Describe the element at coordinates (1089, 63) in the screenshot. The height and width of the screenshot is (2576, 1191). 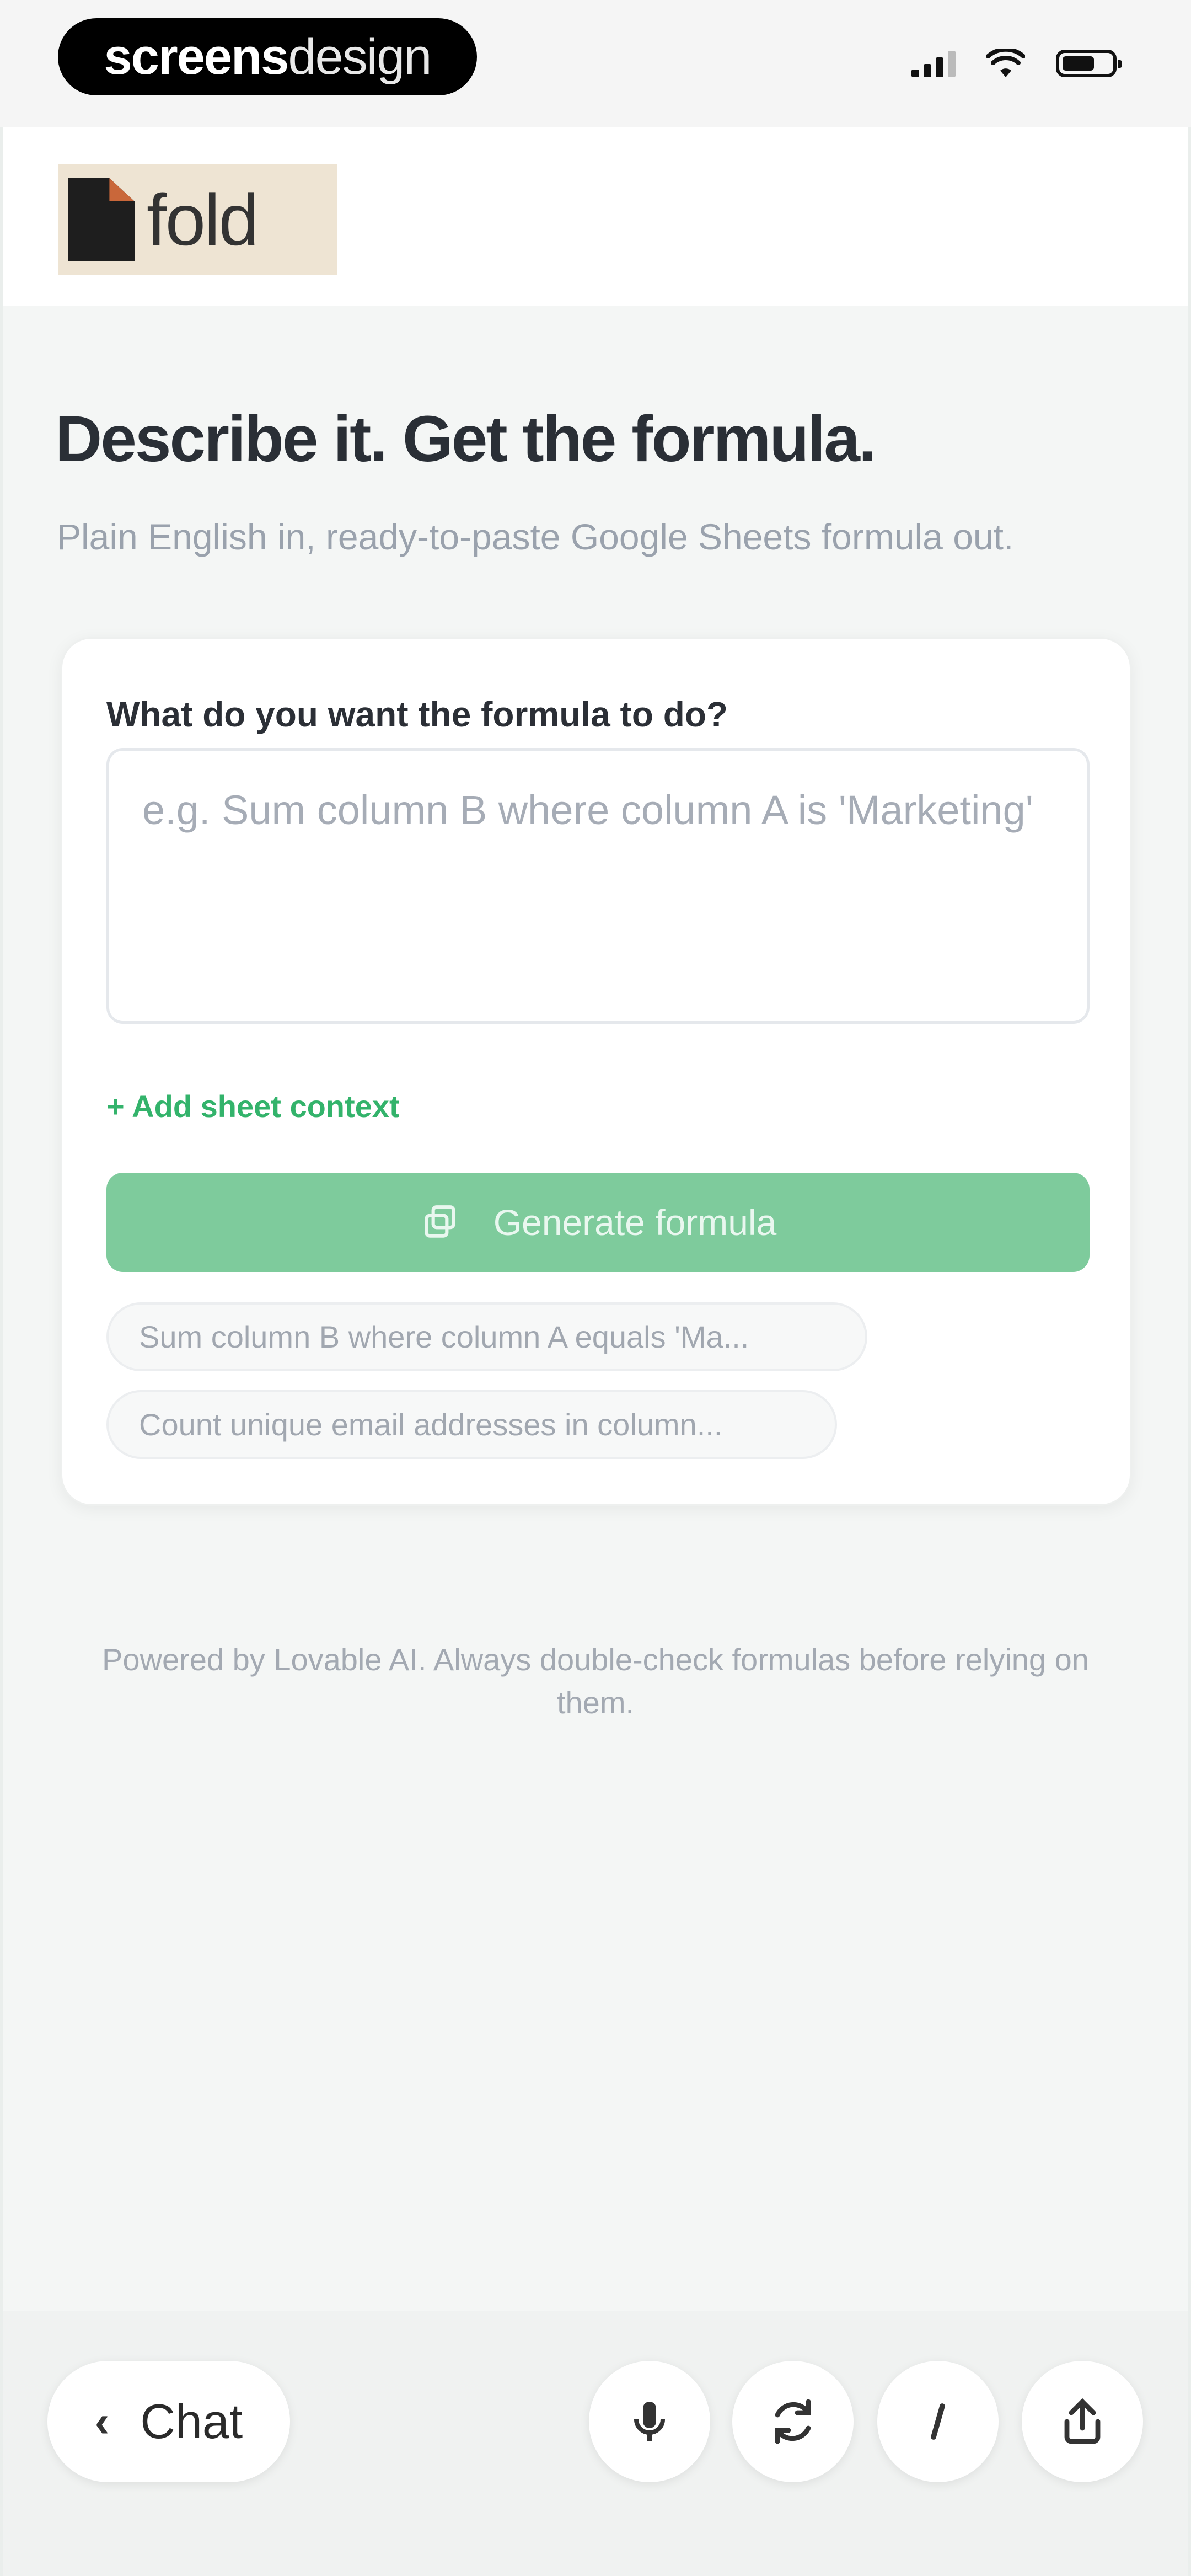
I see `battery-icon` at that location.